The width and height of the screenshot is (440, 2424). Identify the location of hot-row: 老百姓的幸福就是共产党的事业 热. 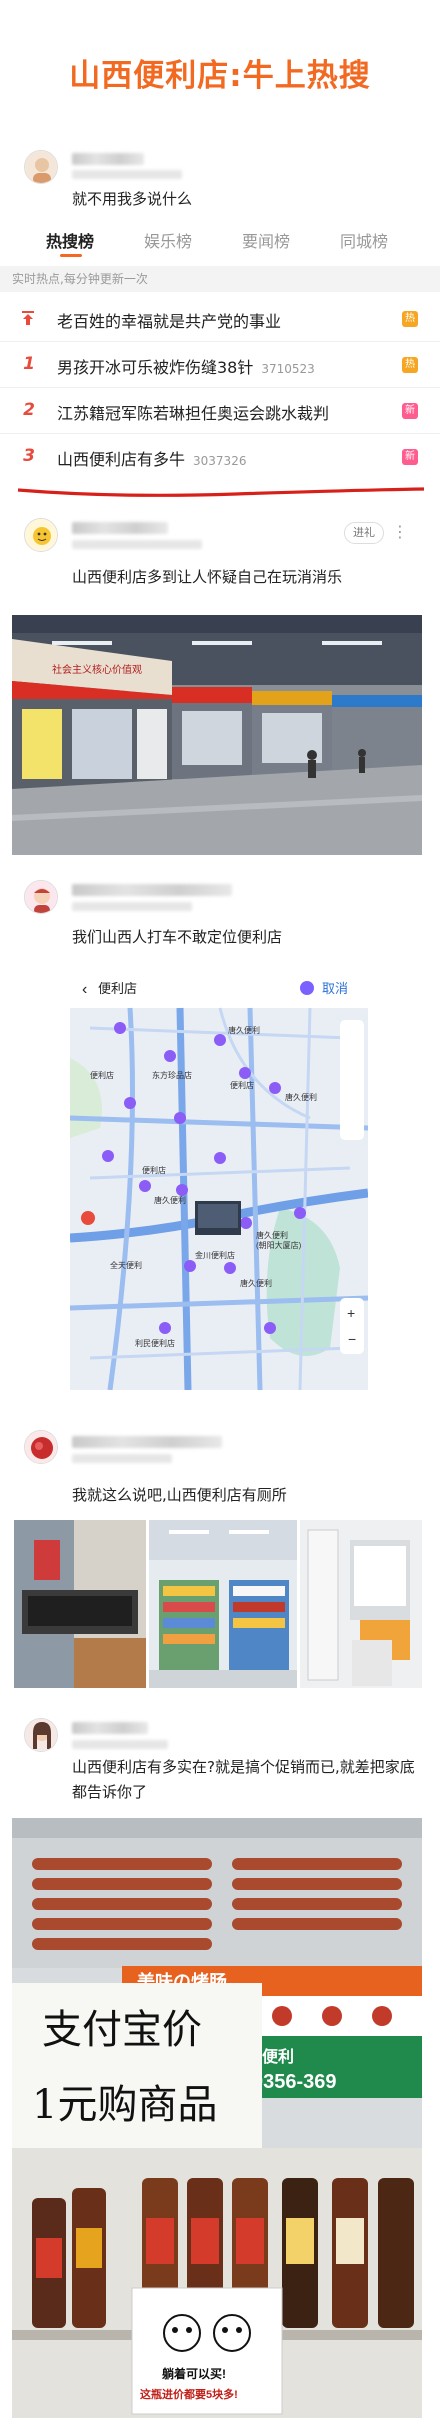
(220, 319).